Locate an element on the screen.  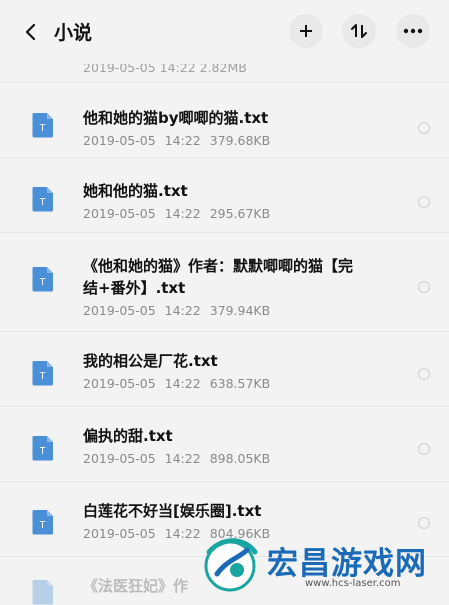
file-meta: 2019-05-05 14:22 638.57KB is located at coordinates (177, 383).